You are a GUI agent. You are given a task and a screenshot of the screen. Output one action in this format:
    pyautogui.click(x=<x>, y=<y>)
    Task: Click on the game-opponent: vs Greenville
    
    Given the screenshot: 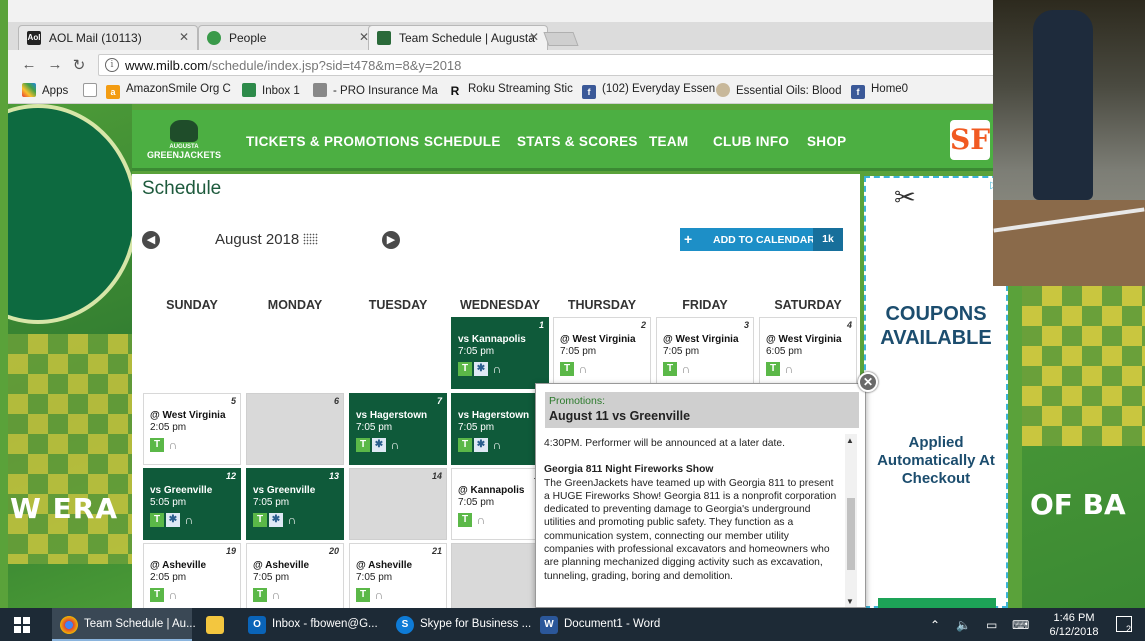 What is the action you would take?
    pyautogui.click(x=181, y=490)
    